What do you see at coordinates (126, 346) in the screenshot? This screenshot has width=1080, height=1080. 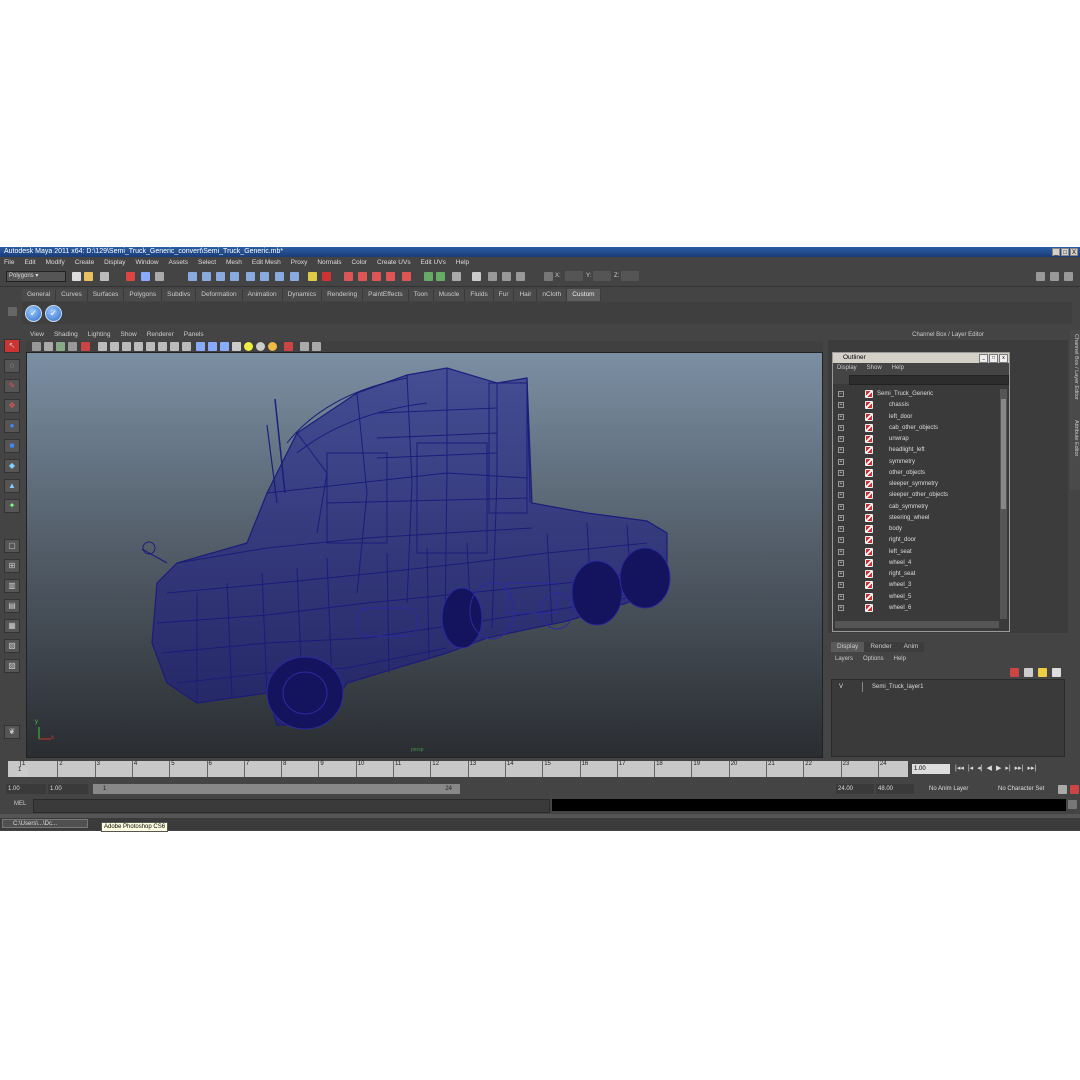 I see `resolution-gate-icon` at bounding box center [126, 346].